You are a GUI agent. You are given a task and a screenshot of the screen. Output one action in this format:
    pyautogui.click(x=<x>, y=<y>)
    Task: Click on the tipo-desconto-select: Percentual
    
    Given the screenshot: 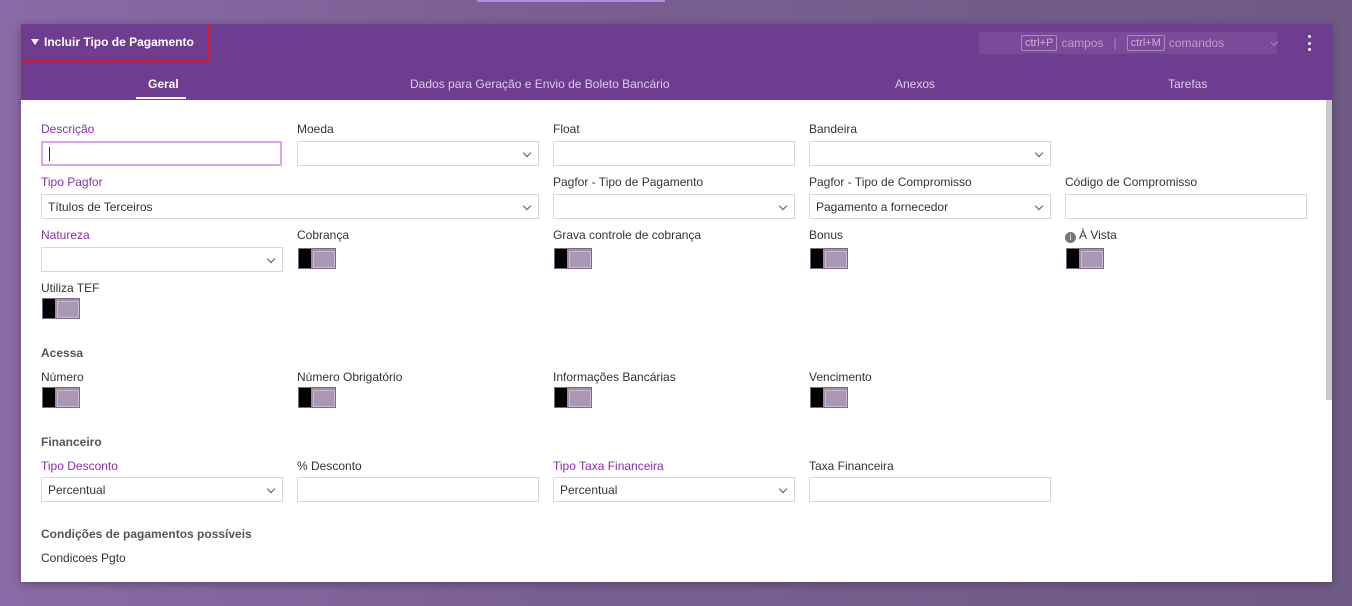 What is the action you would take?
    pyautogui.click(x=162, y=489)
    